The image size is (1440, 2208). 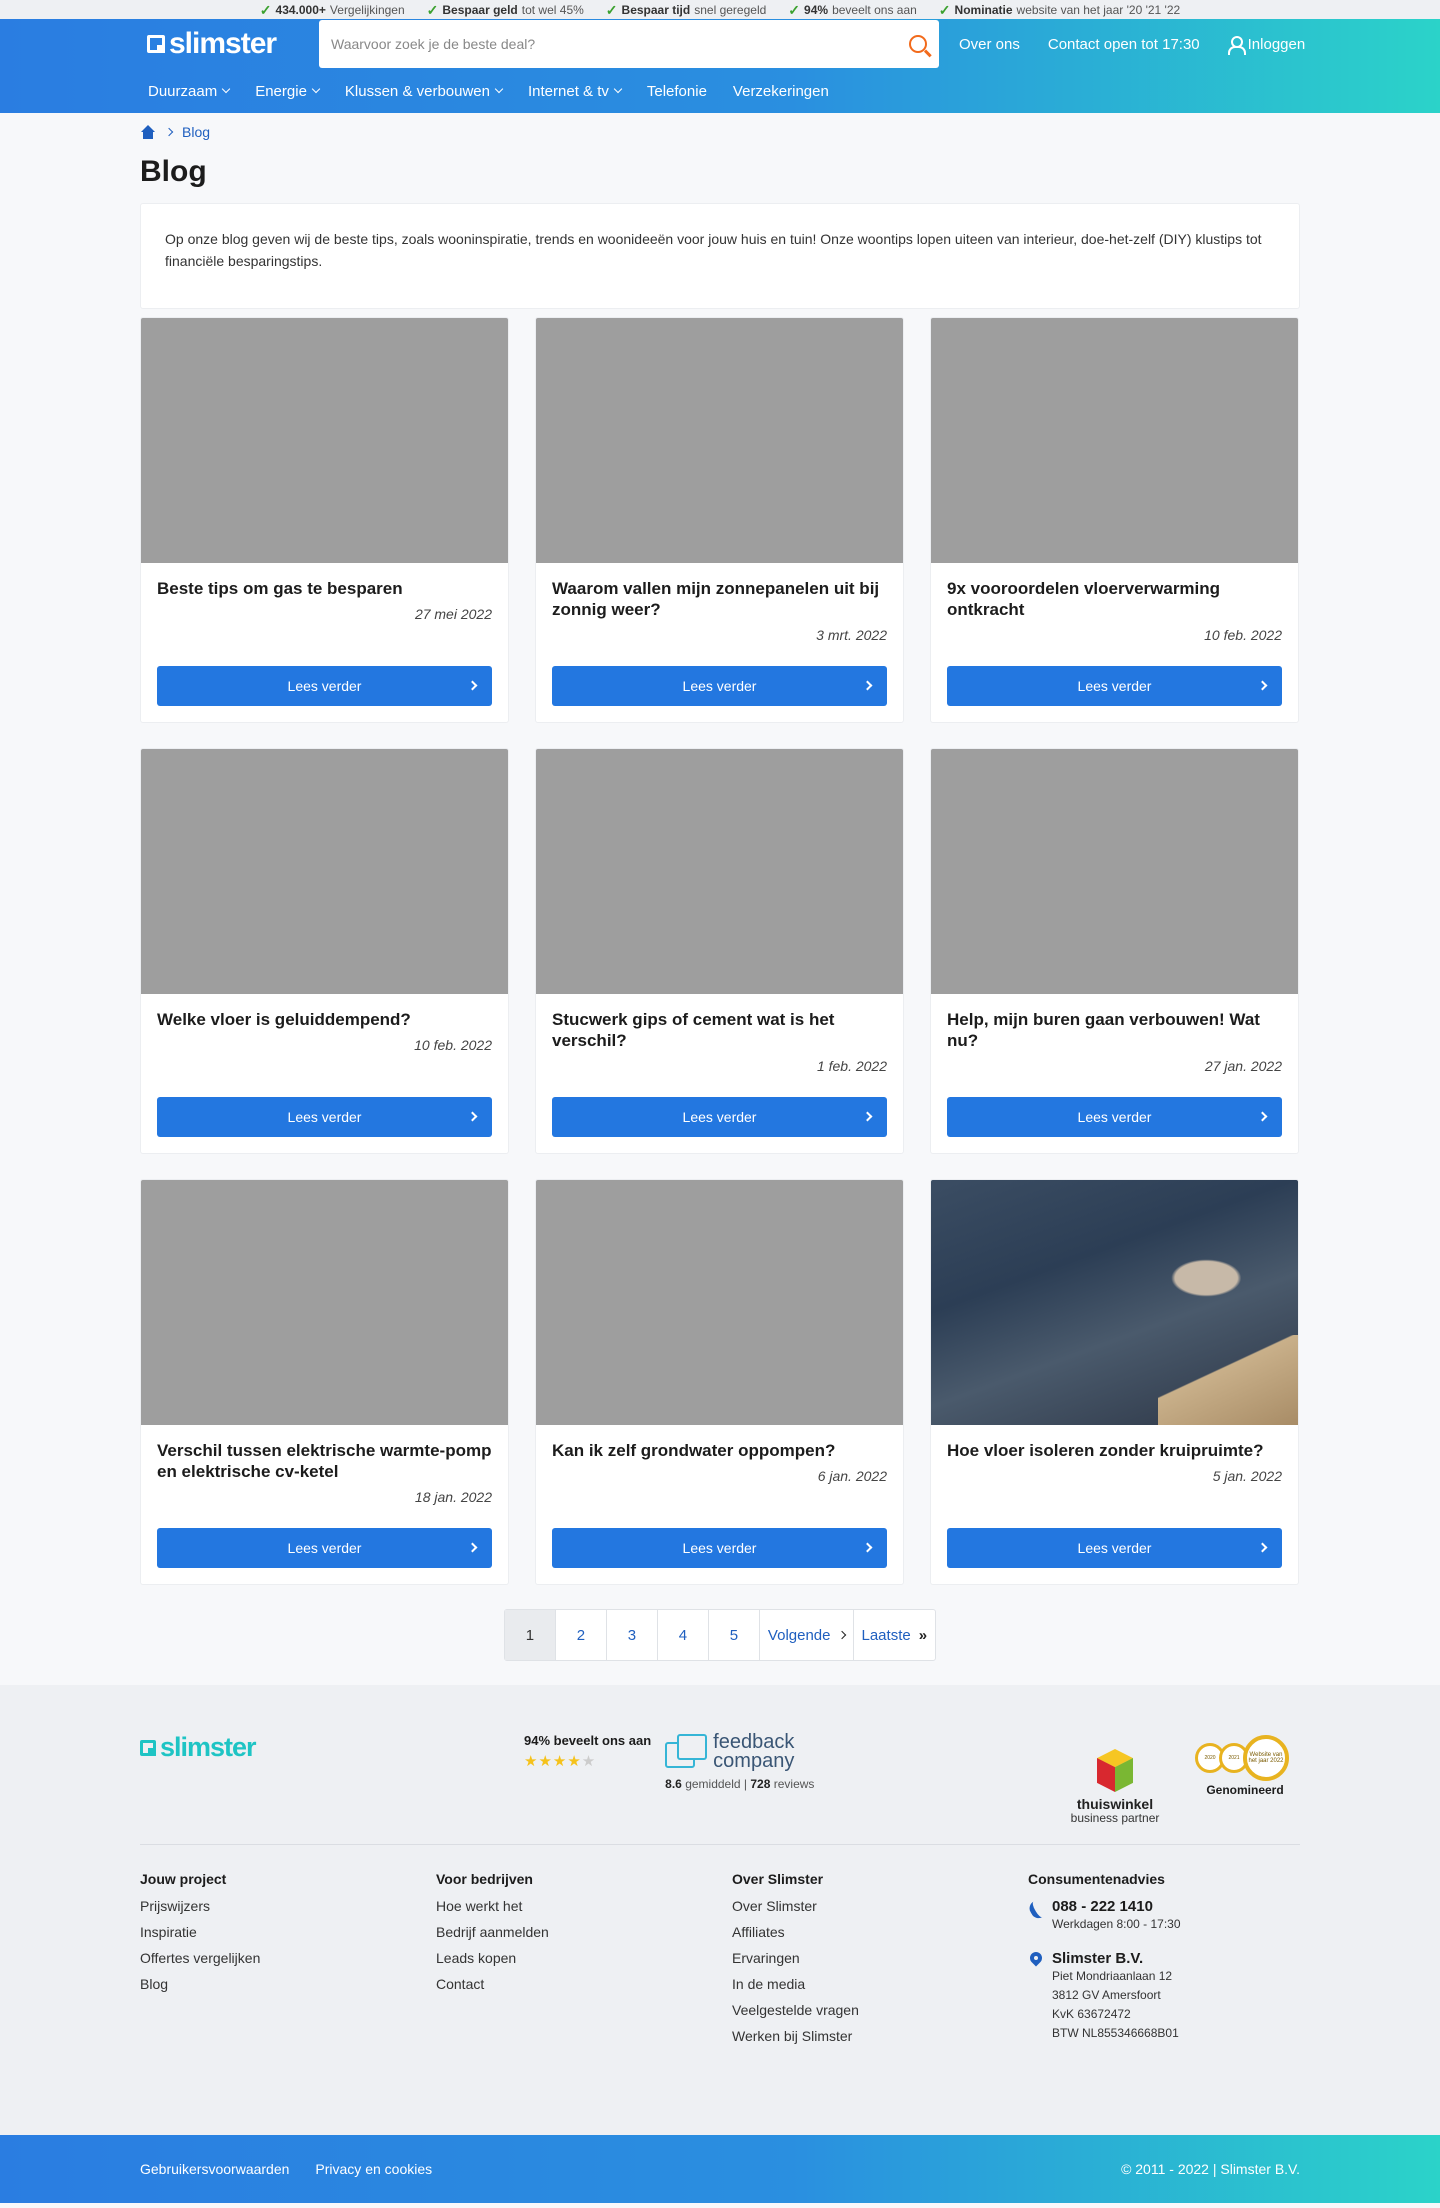 What do you see at coordinates (816, 9) in the screenshot?
I see `usp-bold: 94%` at bounding box center [816, 9].